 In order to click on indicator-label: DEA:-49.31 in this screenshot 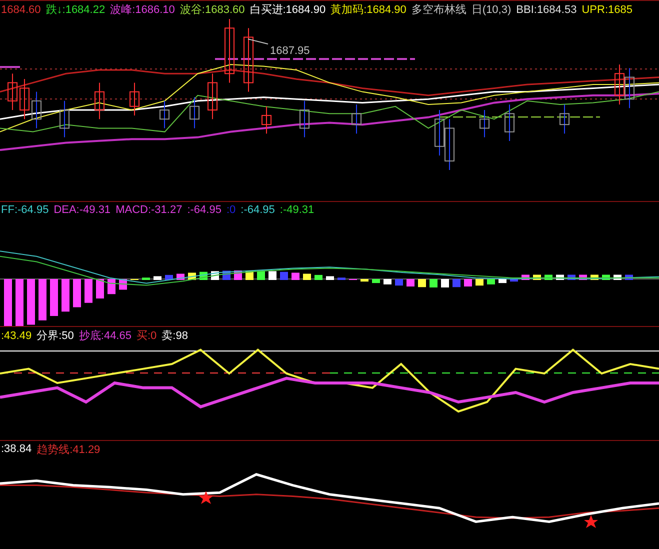, I will do `click(82, 210)`.